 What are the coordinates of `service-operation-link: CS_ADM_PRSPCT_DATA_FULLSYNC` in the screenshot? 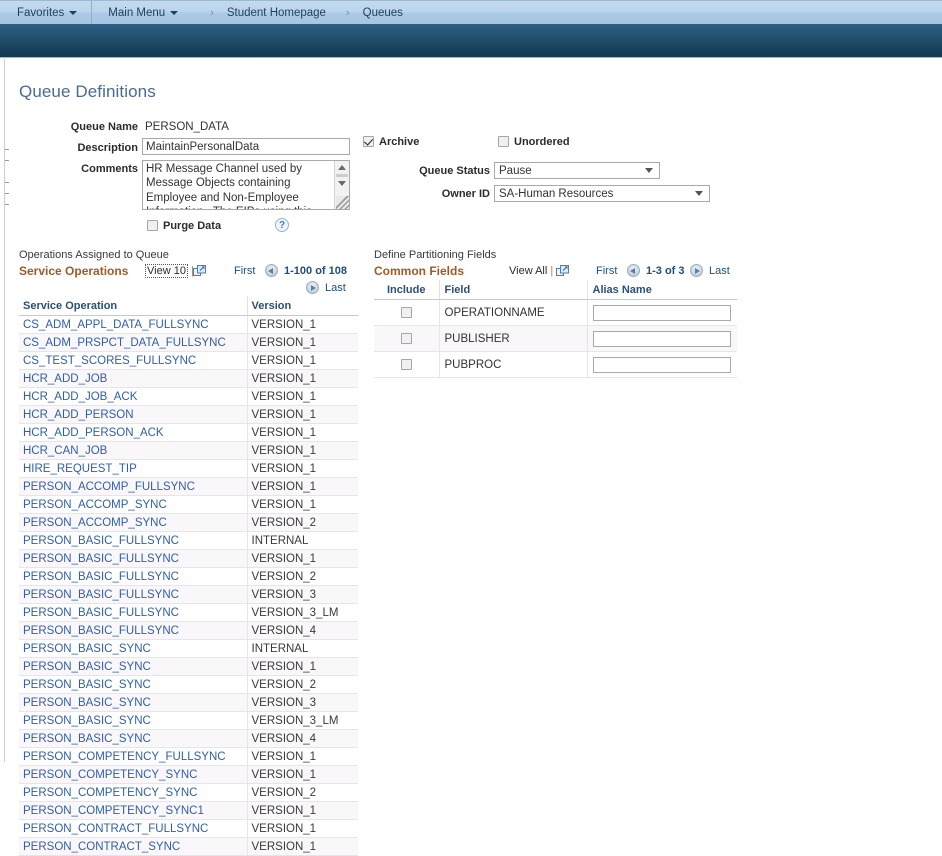 It's located at (133, 342).